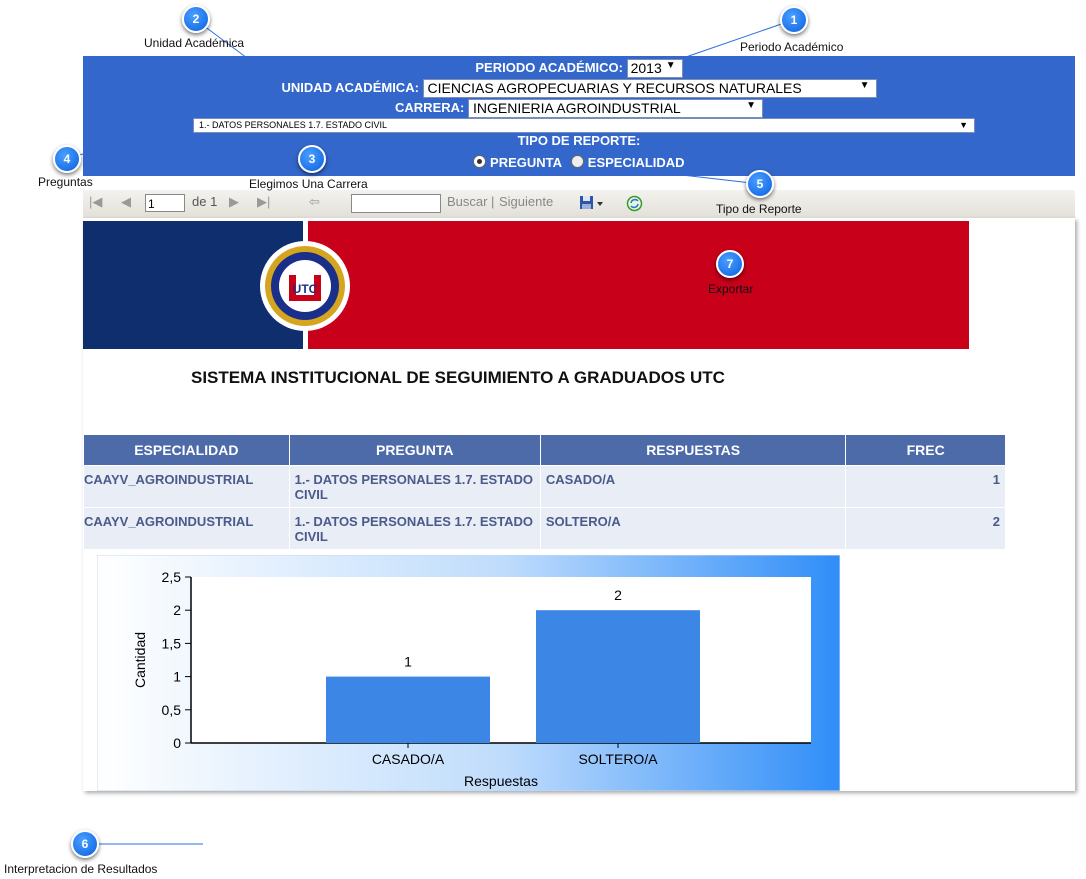  Describe the element at coordinates (314, 202) in the screenshot. I see `back-icon: ⇦` at that location.